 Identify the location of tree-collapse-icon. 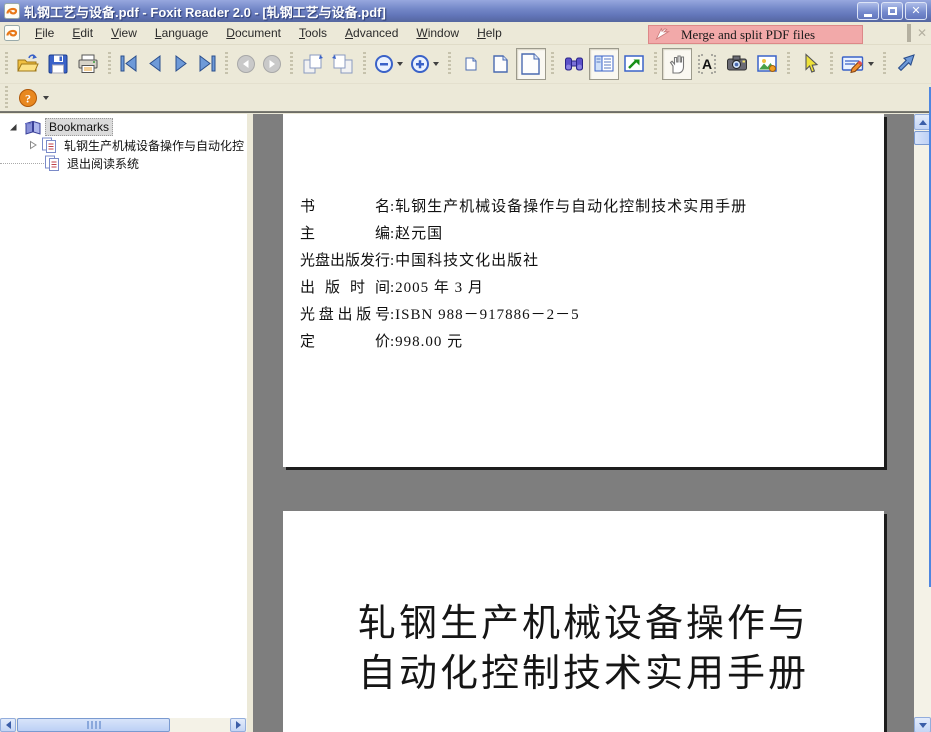
(13, 127).